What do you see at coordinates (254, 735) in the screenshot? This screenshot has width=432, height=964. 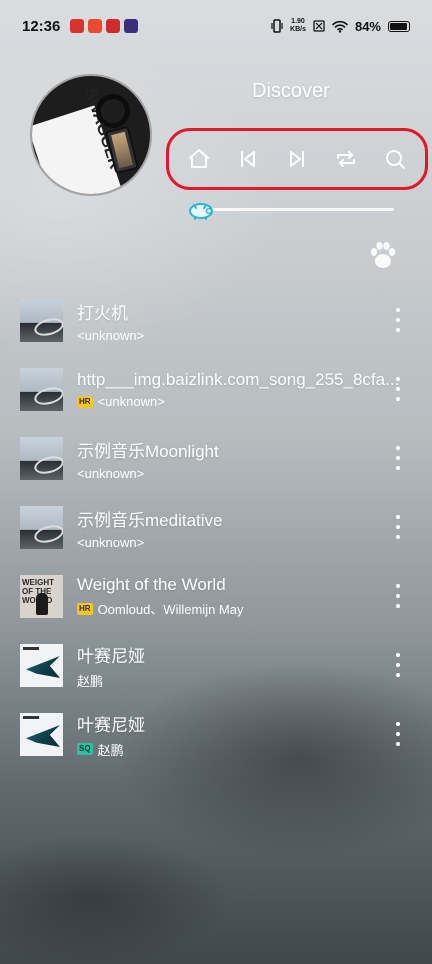 I see `song-info: 叶赛尼娅 SQ 赵鹏` at bounding box center [254, 735].